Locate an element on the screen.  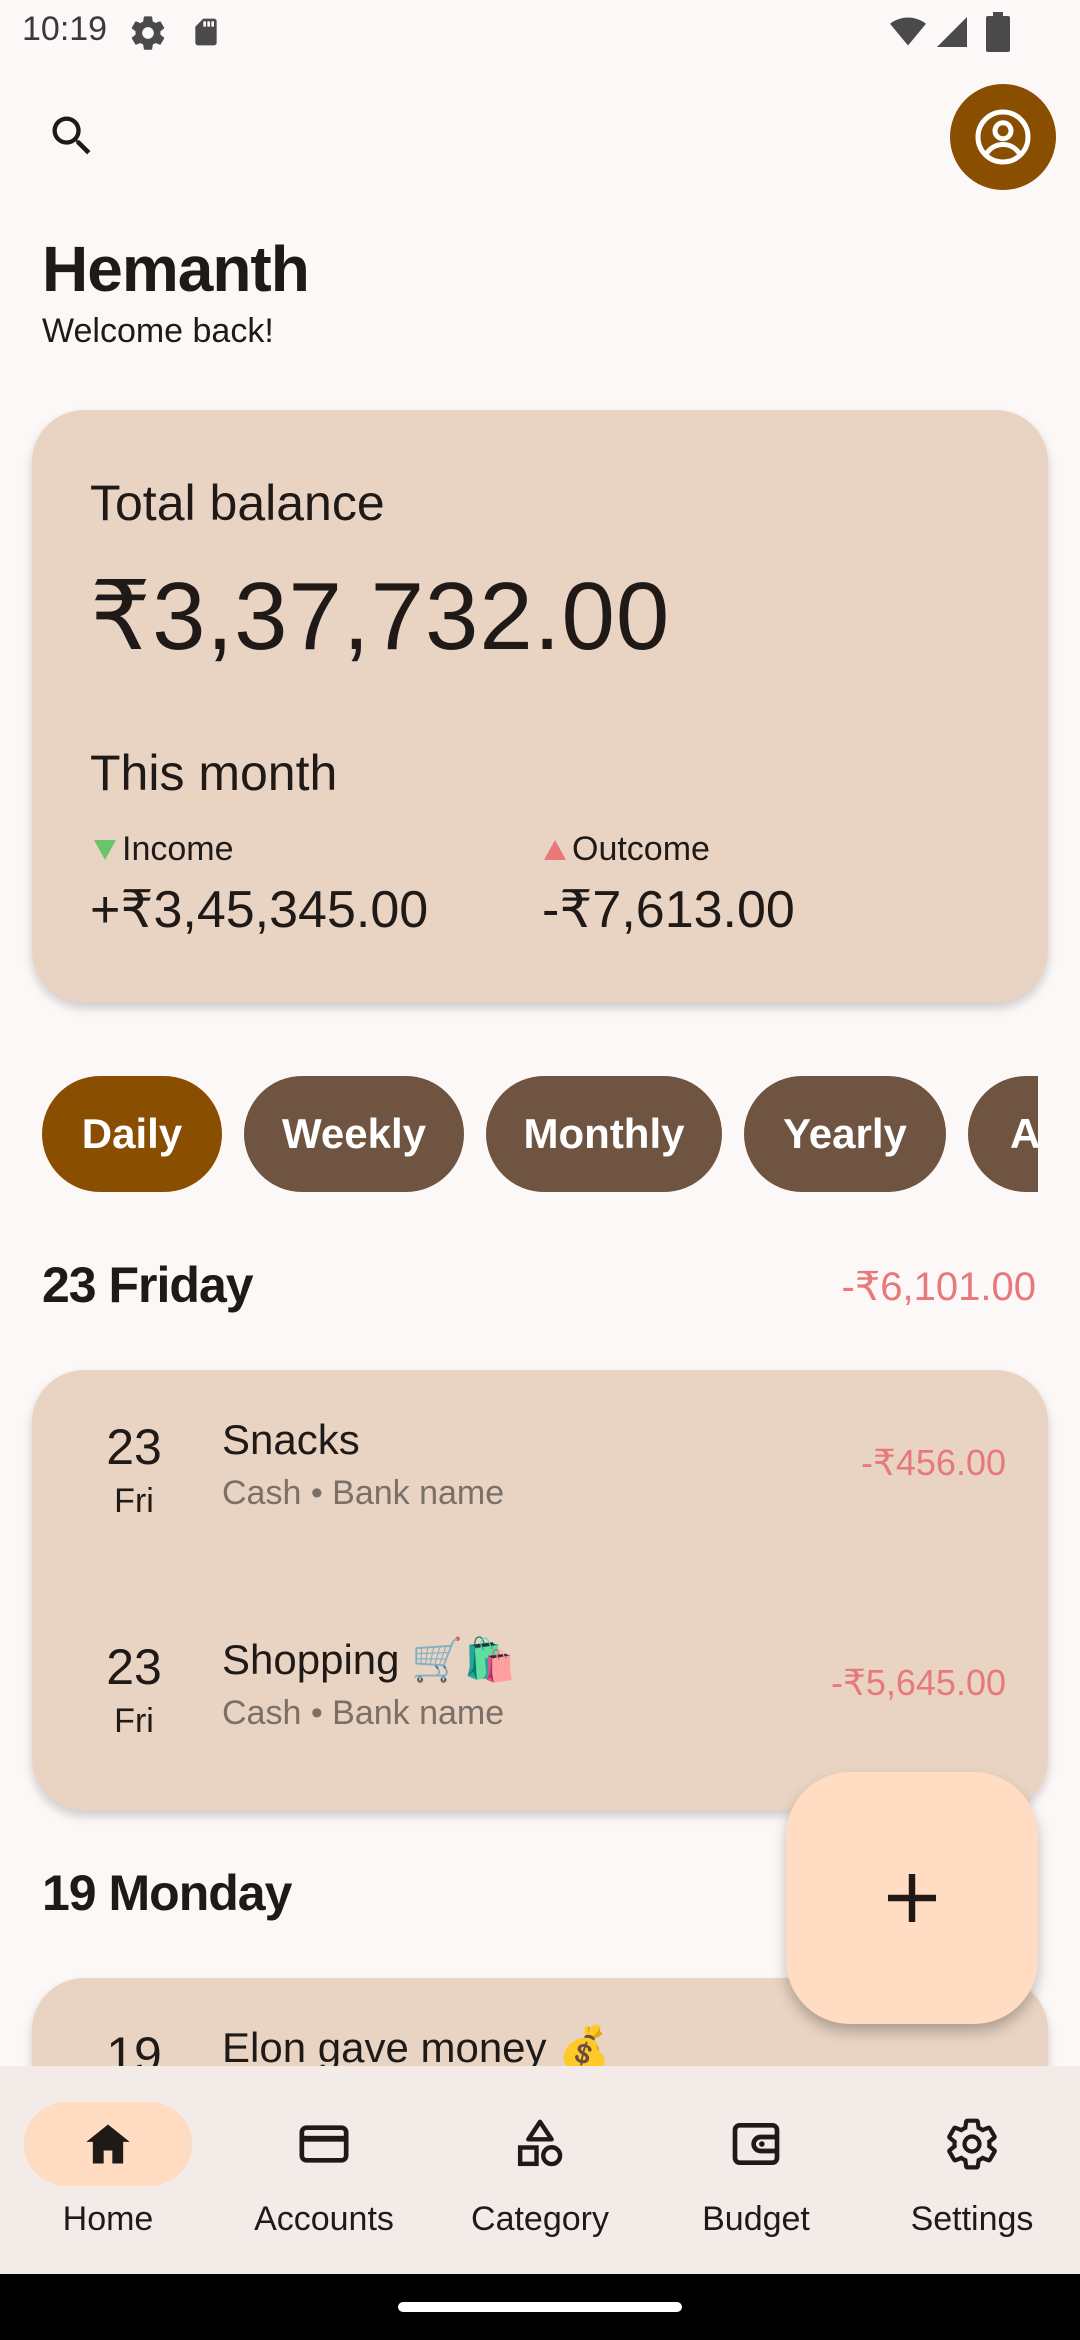
nav-settings-icon-wrap is located at coordinates (972, 2144).